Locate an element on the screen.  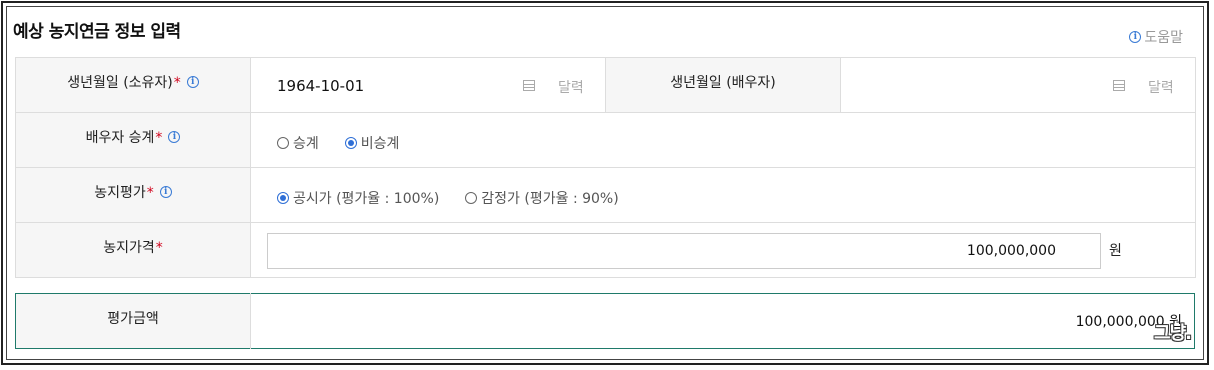
row-result: 평가금액 100,000,000 원 is located at coordinates (605, 321).